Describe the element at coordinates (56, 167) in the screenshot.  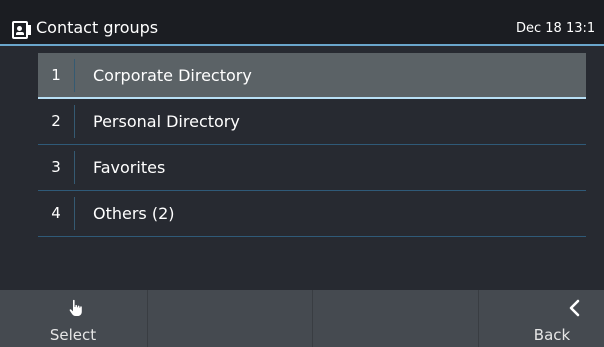
I see `list-item-number: 3` at that location.